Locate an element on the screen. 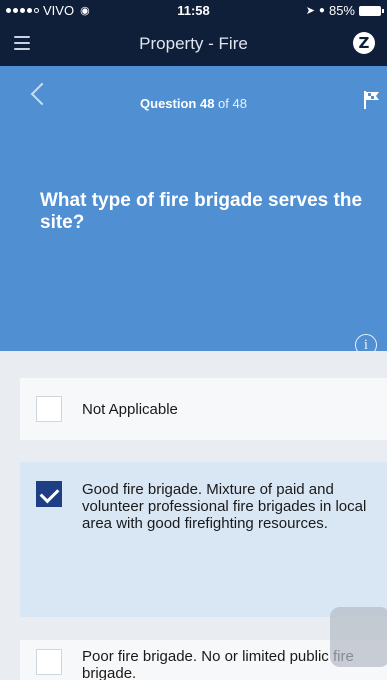  option-checkbox-checked is located at coordinates (49, 494).